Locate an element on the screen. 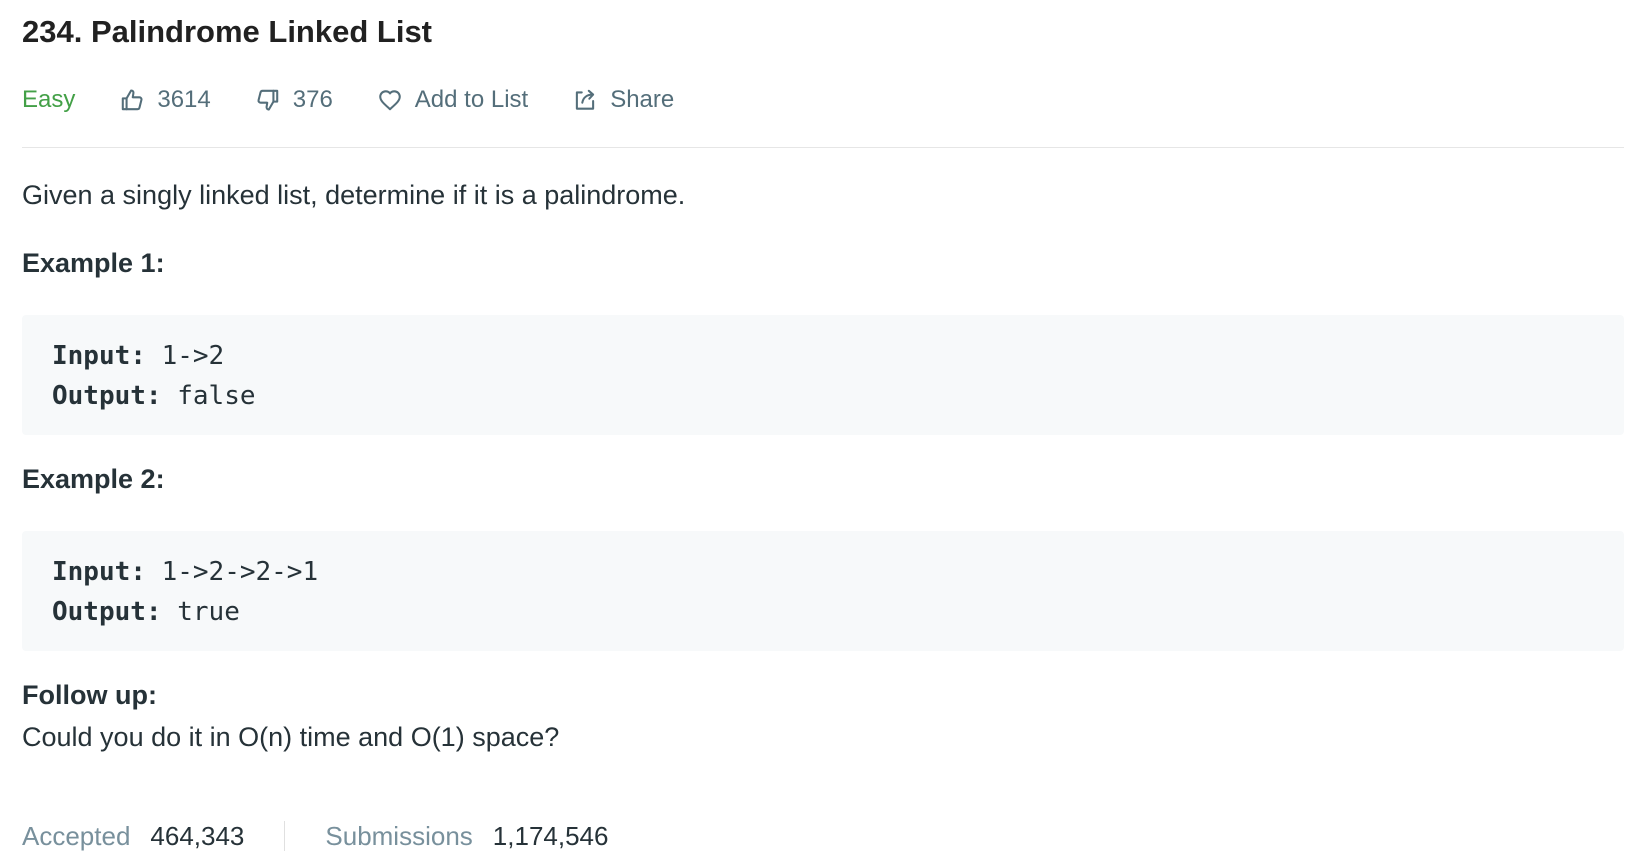  share-button: Share is located at coordinates (623, 100).